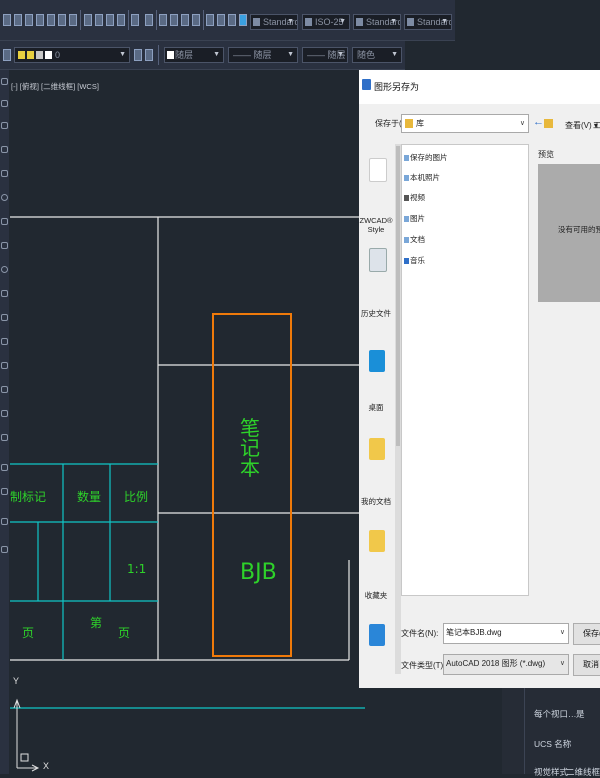  I want to click on filetype-label: 文件类型(T):, so click(423, 665).